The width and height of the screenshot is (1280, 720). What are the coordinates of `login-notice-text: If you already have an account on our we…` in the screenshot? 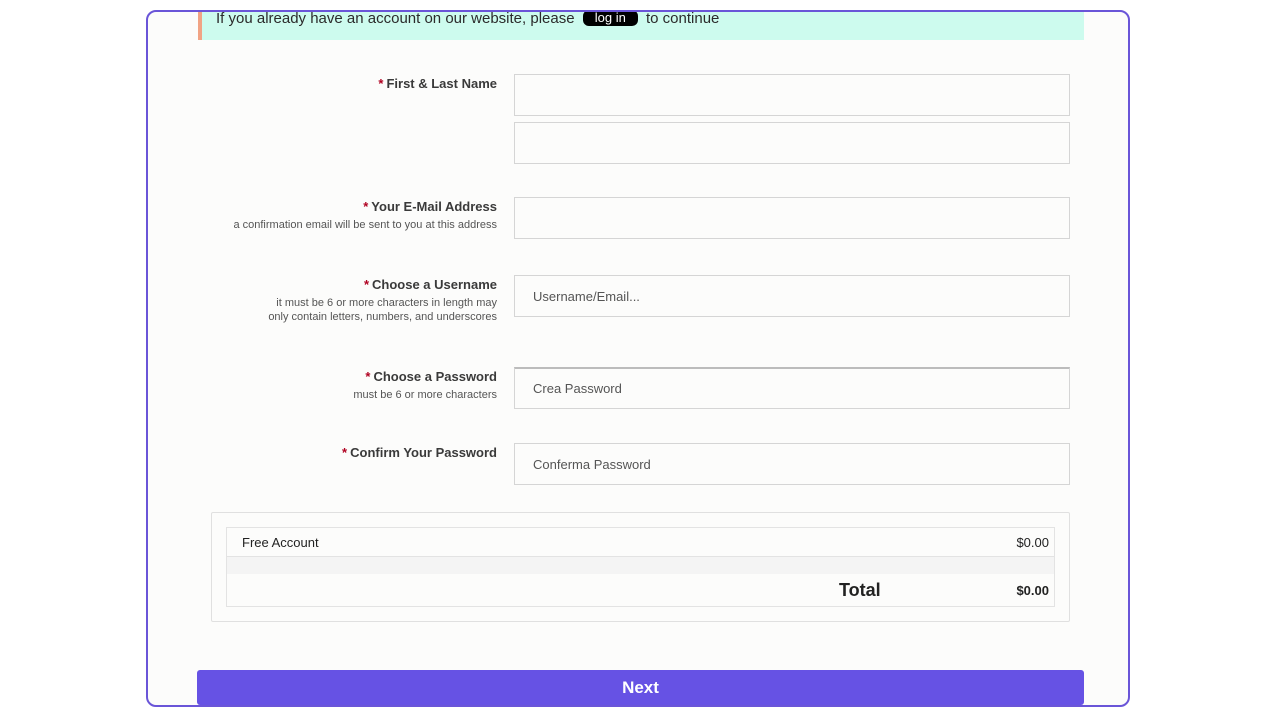 It's located at (468, 18).